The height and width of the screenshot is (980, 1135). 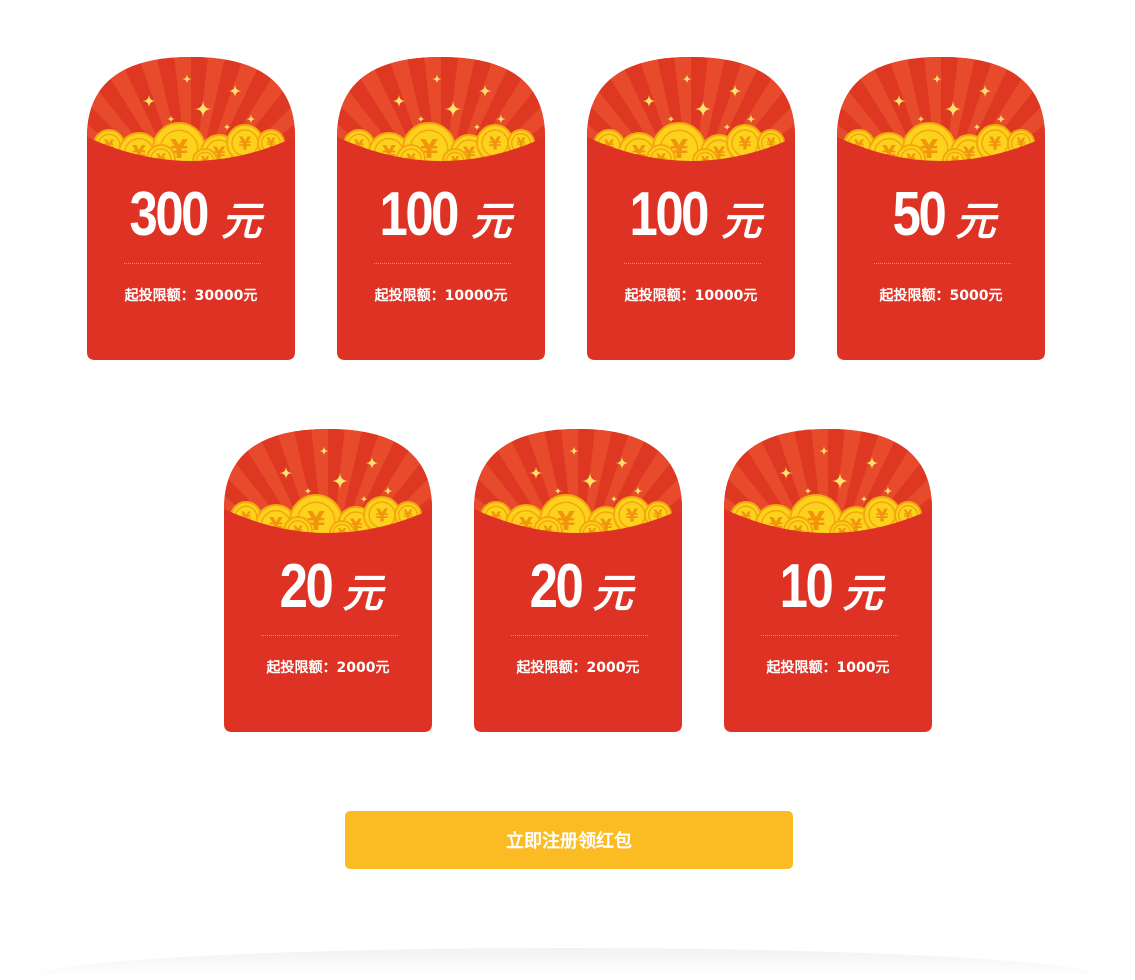 What do you see at coordinates (828, 668) in the screenshot?
I see `investment-limit: 起投限额：1000元` at bounding box center [828, 668].